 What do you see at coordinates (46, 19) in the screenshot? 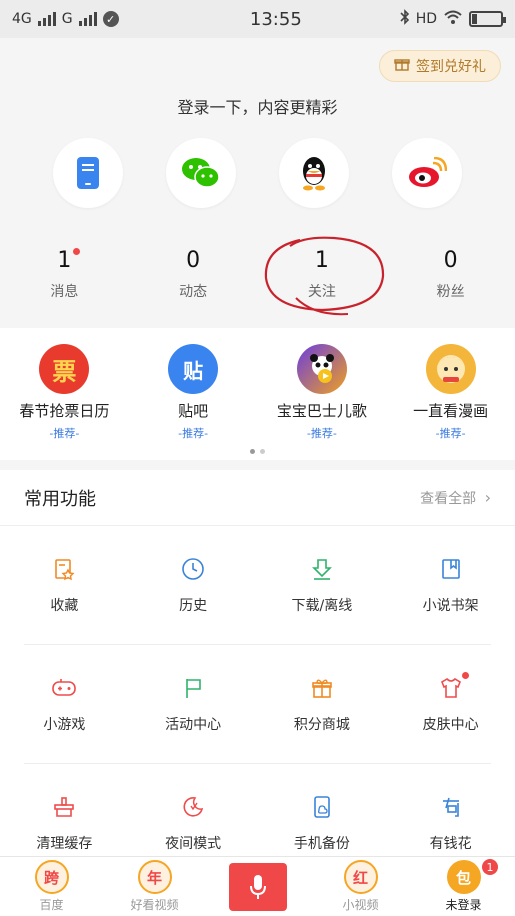
I see `signal-icon` at bounding box center [46, 19].